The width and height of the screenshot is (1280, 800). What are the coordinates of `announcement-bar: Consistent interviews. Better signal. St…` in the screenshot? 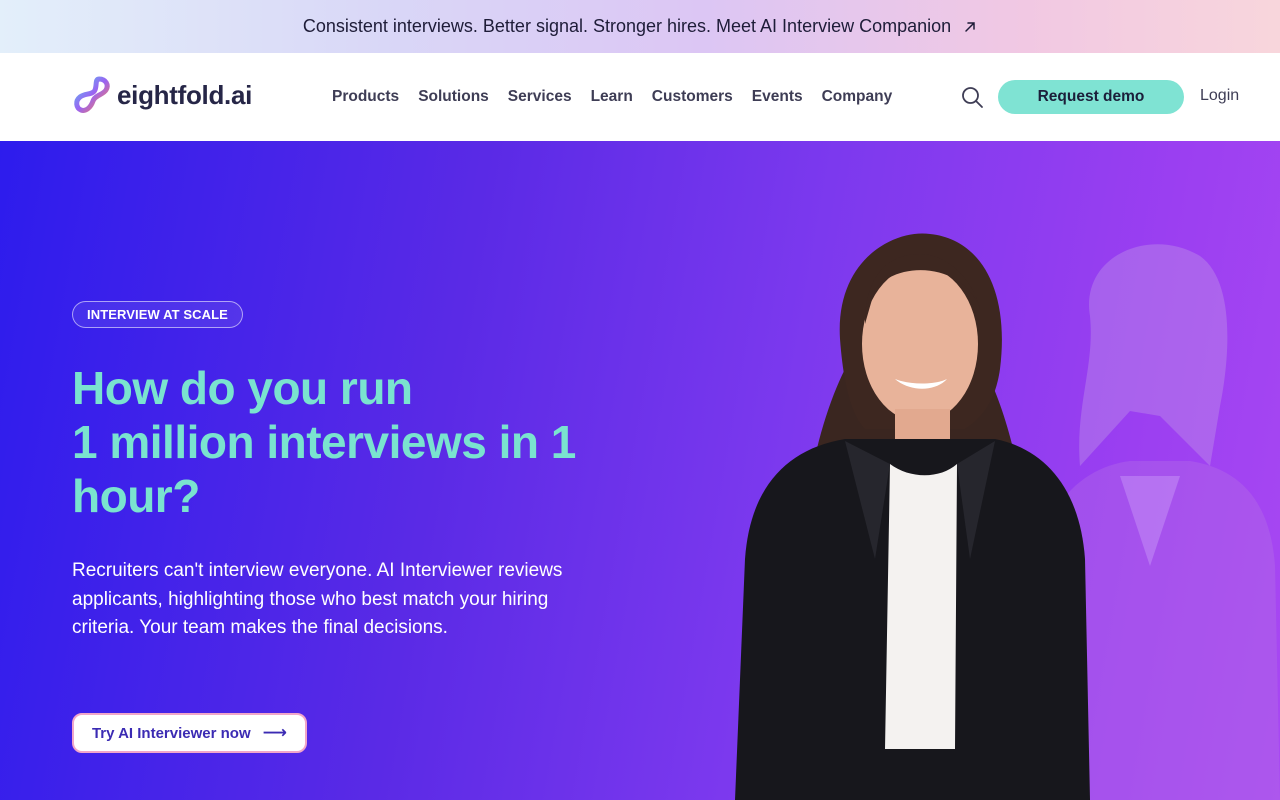 It's located at (640, 26).